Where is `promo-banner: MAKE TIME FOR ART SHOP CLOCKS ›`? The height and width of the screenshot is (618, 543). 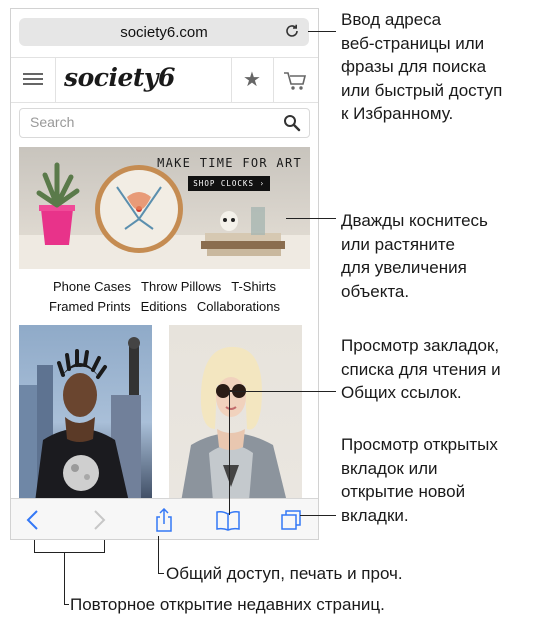
promo-banner: MAKE TIME FOR ART SHOP CLOCKS › is located at coordinates (164, 208).